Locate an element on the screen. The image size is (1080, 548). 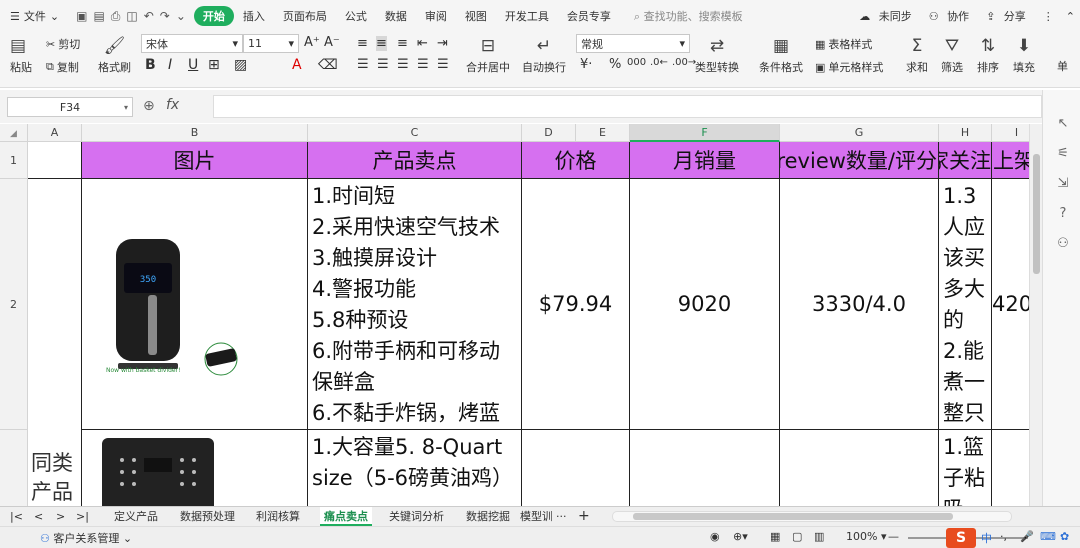
redo-icon: ↷ is located at coordinates (165, 16).